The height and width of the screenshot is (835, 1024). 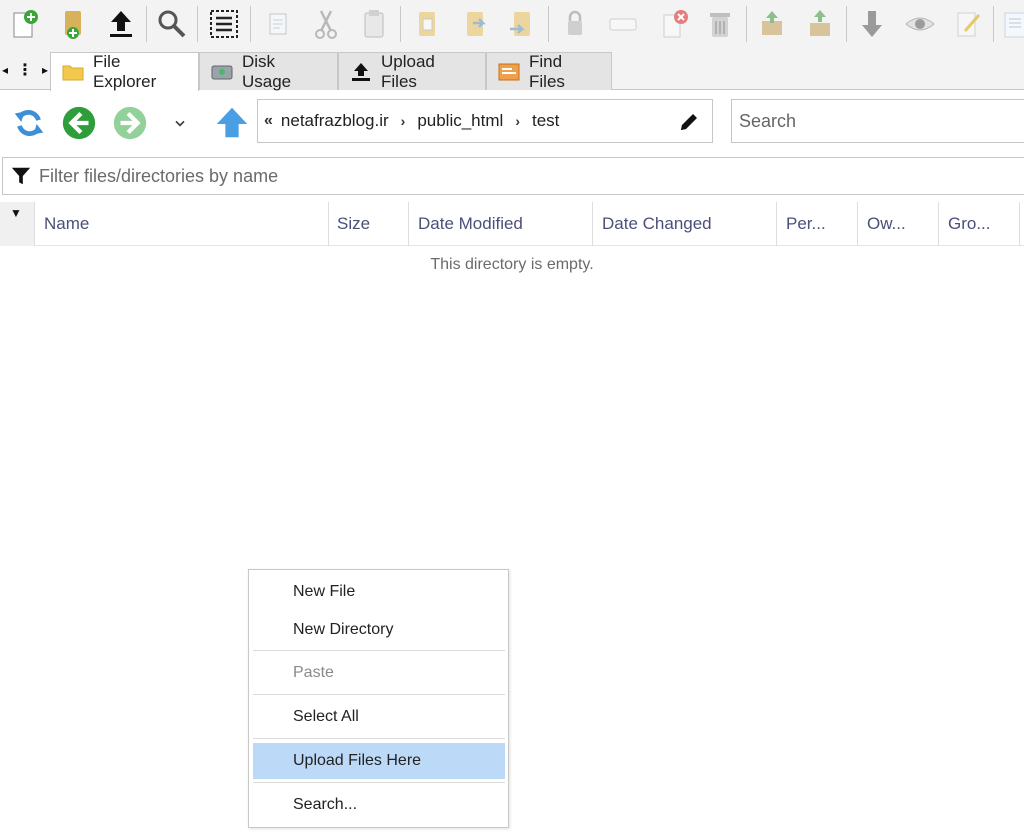 I want to click on column-date-modified: Date Modified, so click(x=501, y=224).